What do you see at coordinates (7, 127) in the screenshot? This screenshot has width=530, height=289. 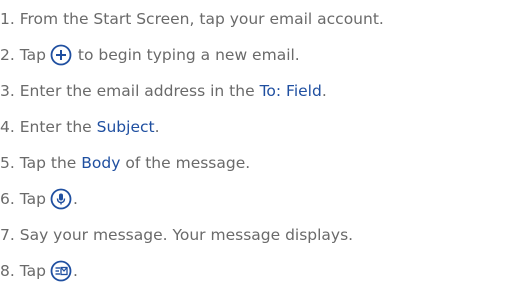 I see `step-number: 4.` at bounding box center [7, 127].